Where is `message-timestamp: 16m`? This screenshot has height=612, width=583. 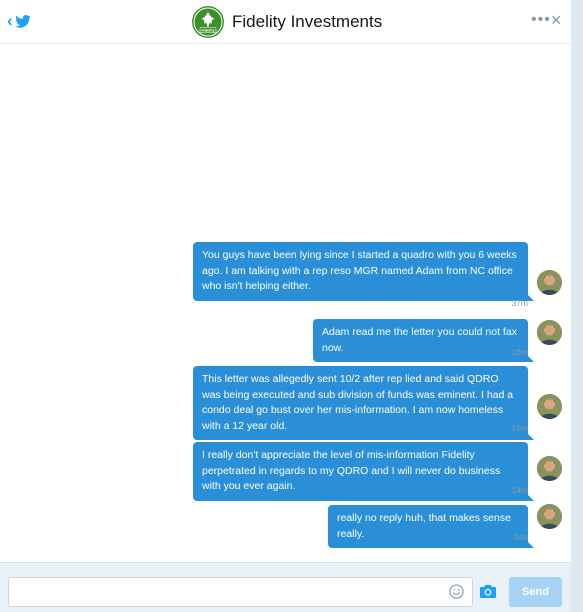
message-timestamp: 16m is located at coordinates (519, 428).